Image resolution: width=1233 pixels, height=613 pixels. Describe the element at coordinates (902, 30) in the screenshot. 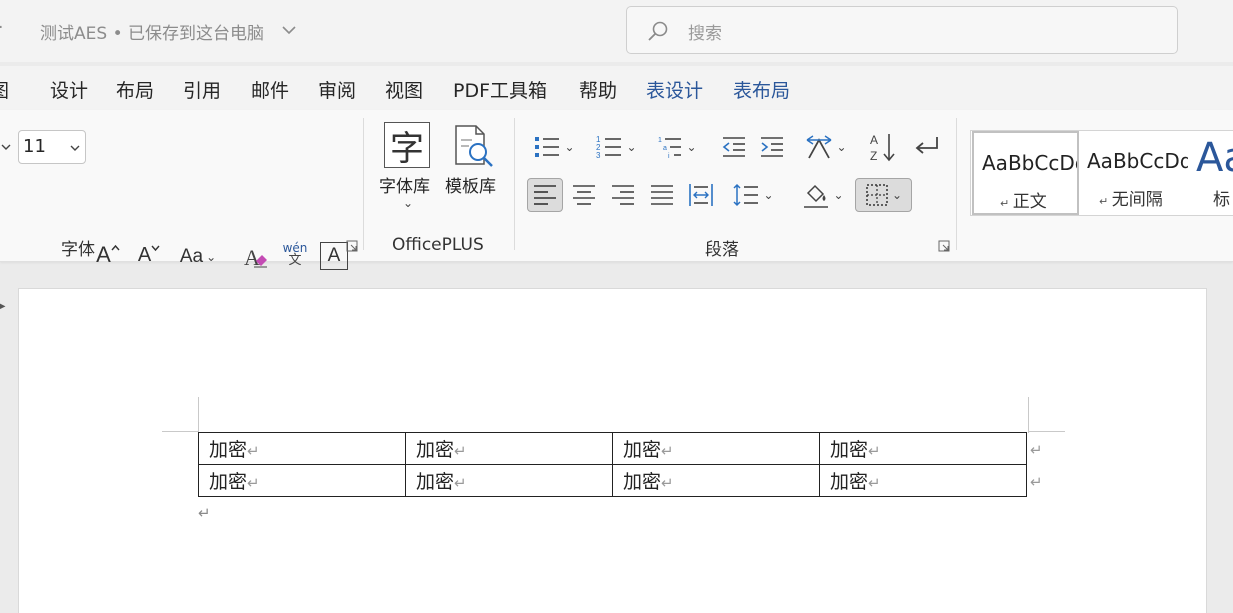

I see `search-input: 搜索` at that location.